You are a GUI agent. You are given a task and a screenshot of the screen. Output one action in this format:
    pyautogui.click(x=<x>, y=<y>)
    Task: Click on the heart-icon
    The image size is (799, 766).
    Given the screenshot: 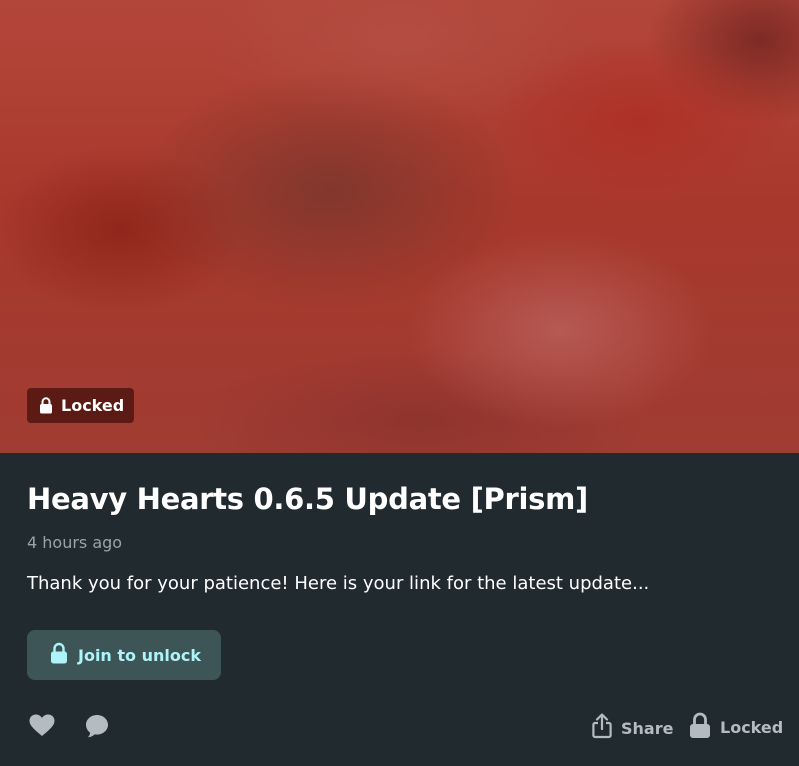 What is the action you would take?
    pyautogui.click(x=42, y=727)
    